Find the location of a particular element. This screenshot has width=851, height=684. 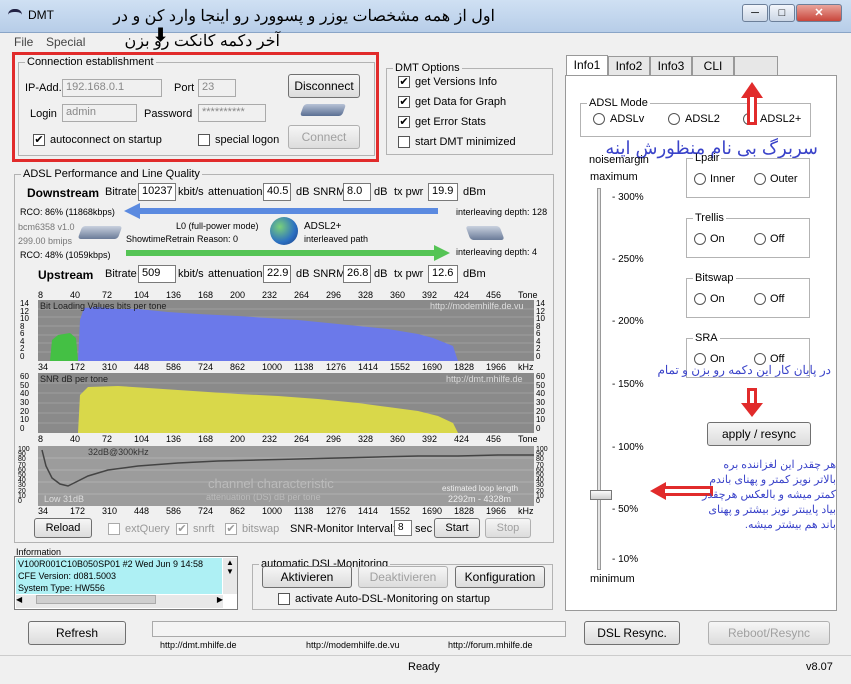

bits-downstream-area is located at coordinates (268, 334).